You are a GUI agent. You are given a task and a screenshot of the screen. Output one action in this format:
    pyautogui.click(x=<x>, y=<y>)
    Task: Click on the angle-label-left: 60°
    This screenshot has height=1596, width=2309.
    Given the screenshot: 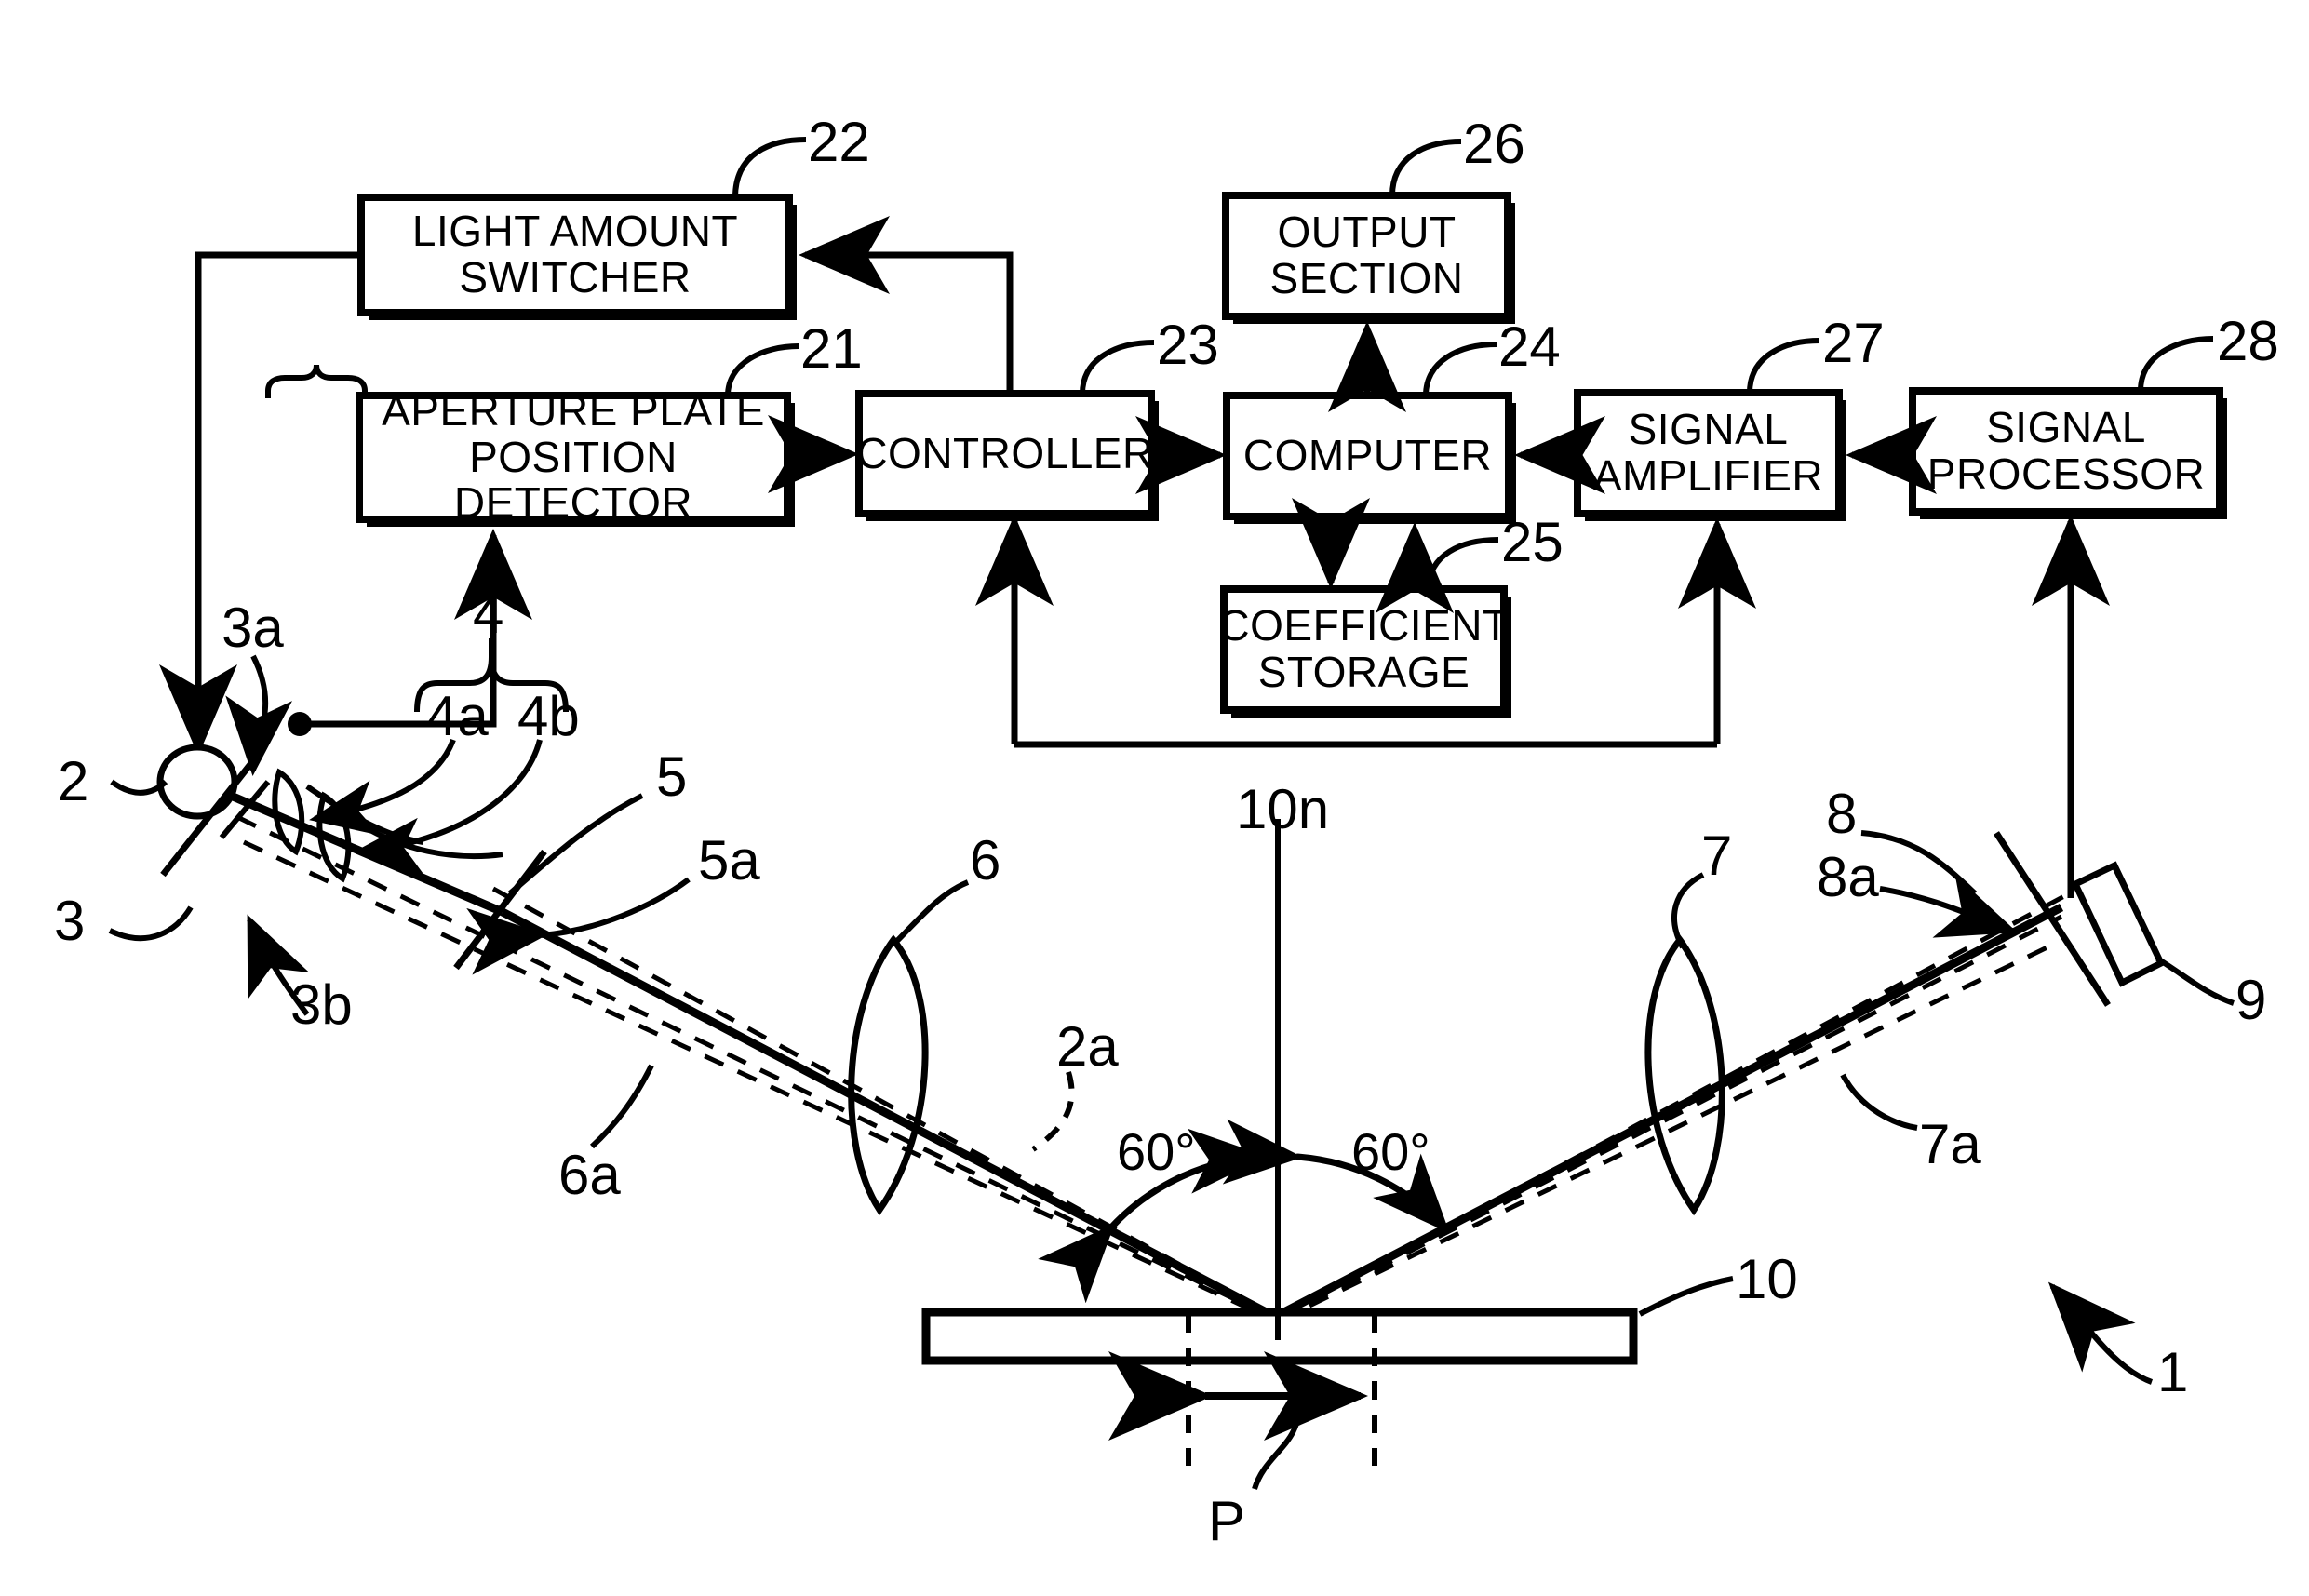 What is the action you would take?
    pyautogui.click(x=1157, y=1151)
    